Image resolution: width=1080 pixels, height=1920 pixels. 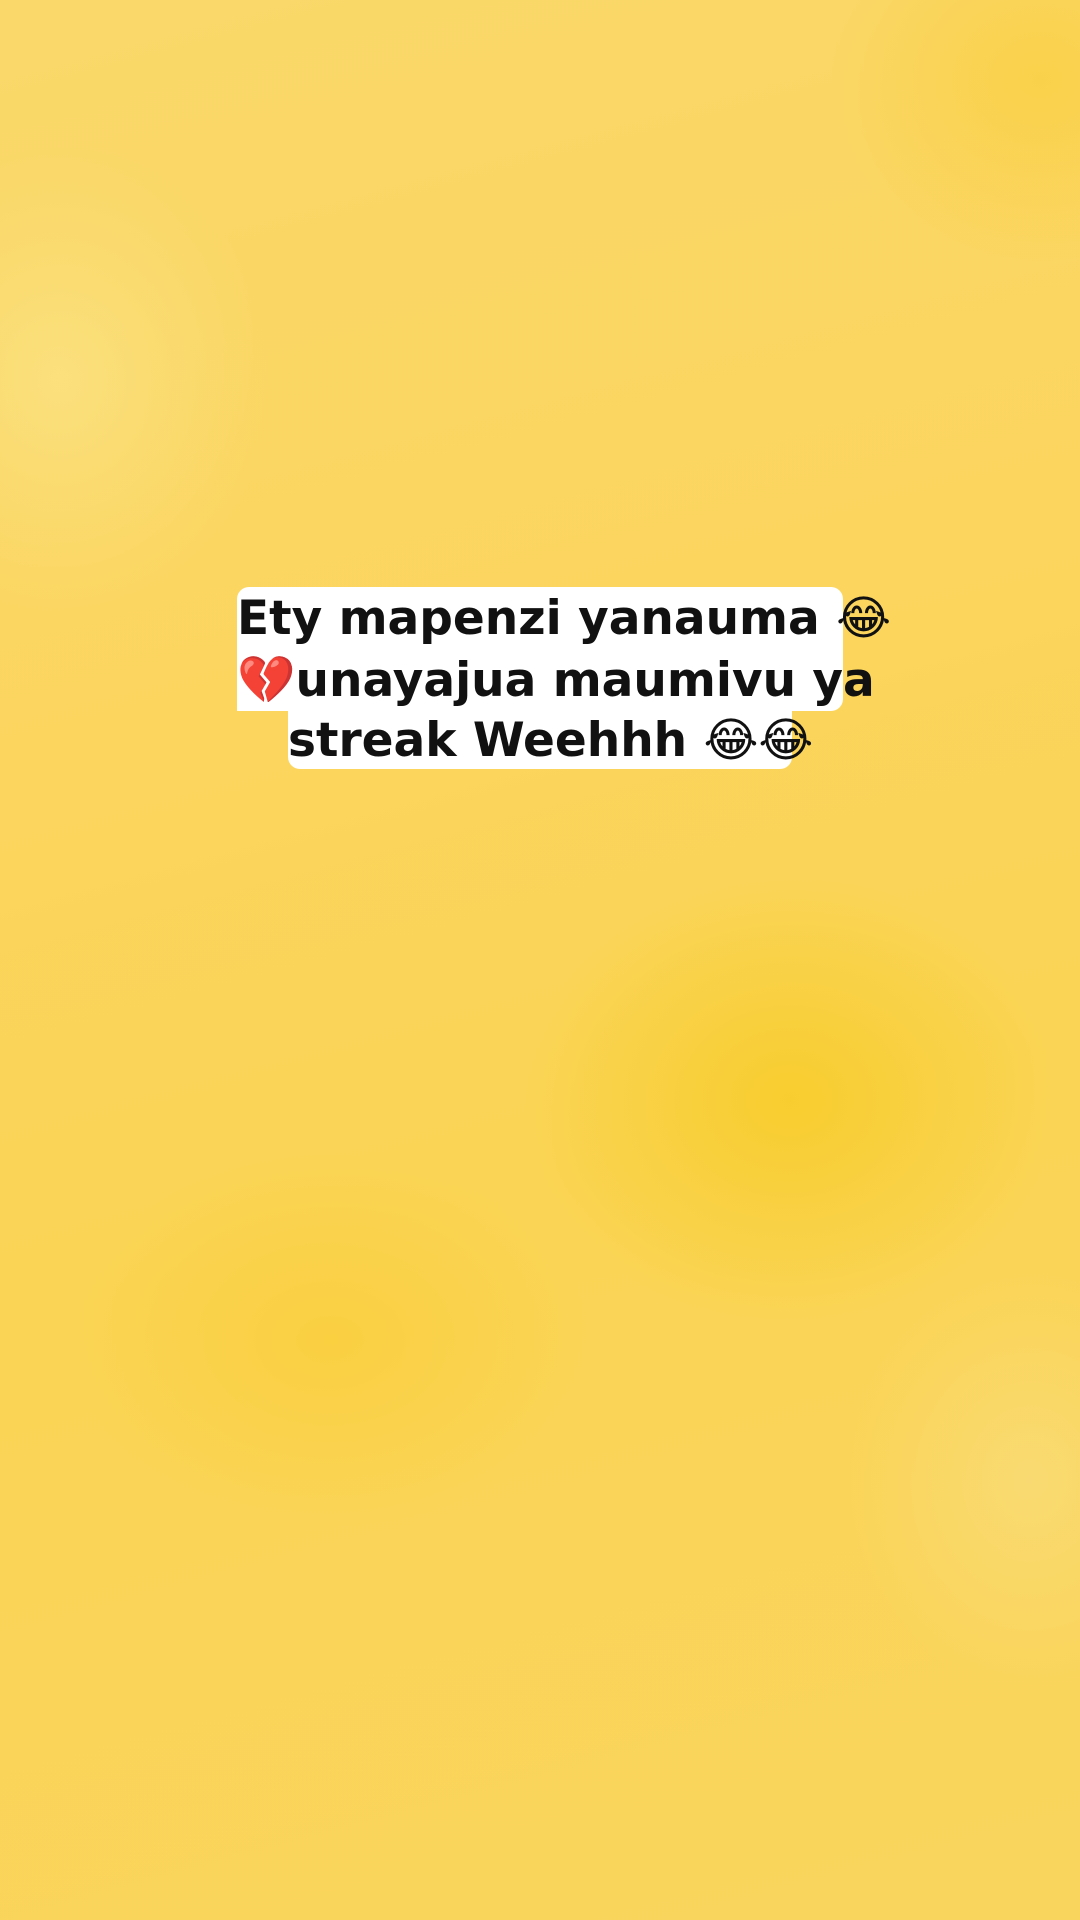 What do you see at coordinates (564, 619) in the screenshot?
I see `caption-line-1: Ety mapenzi yanauma 😂` at bounding box center [564, 619].